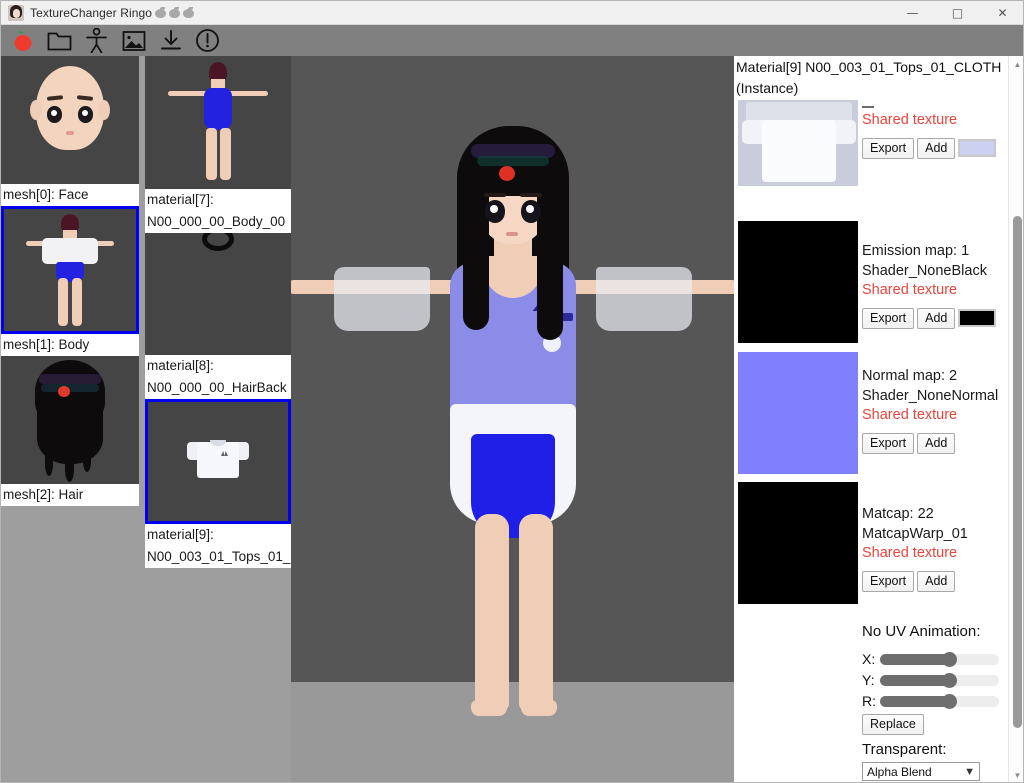 The image size is (1024, 783). Describe the element at coordinates (218, 388) in the screenshot. I see `material-item-label-line2: N00_000_00_HairBack` at that location.